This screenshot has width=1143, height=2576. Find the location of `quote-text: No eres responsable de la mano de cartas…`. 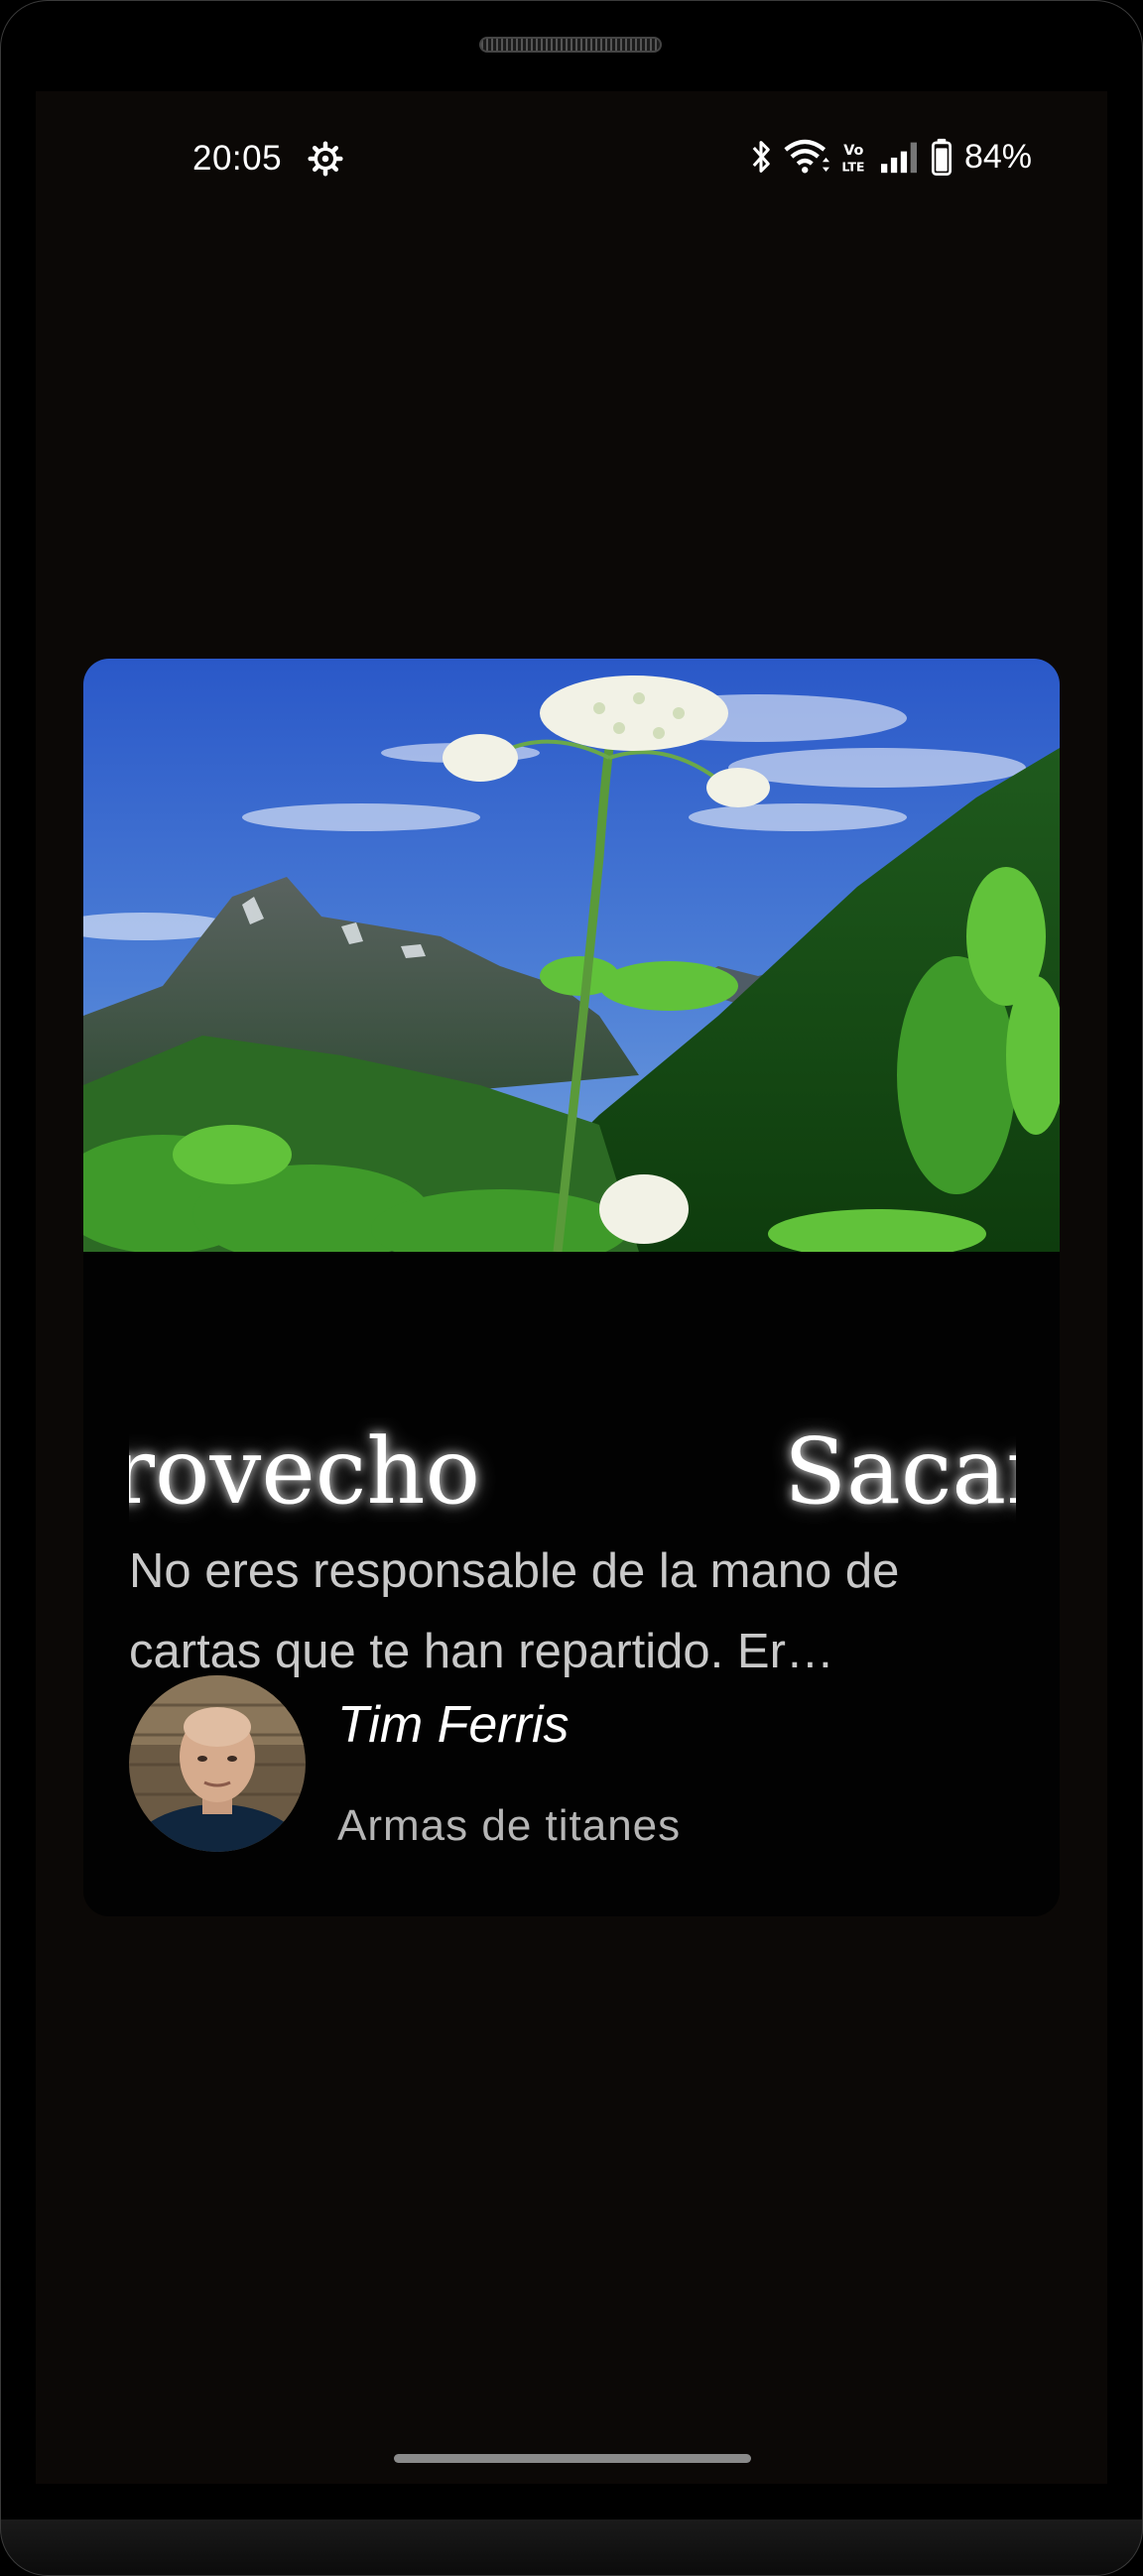

quote-text: No eres responsable de la mano de cartas… is located at coordinates (514, 1611).